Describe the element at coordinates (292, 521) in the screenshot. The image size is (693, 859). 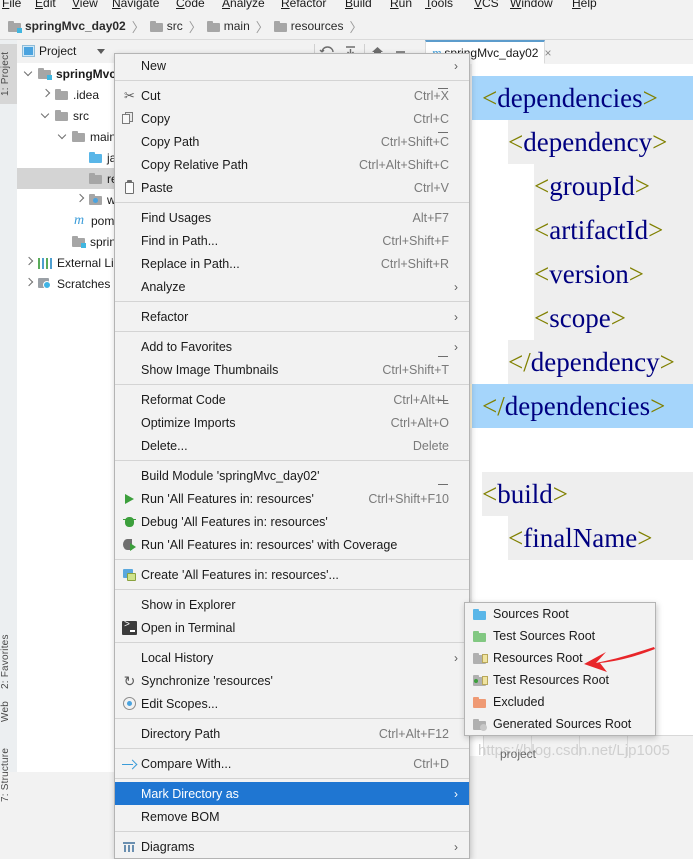
I see `menu-item-debug-all-features-in-resources: Debug 'All Features in: resources'` at that location.